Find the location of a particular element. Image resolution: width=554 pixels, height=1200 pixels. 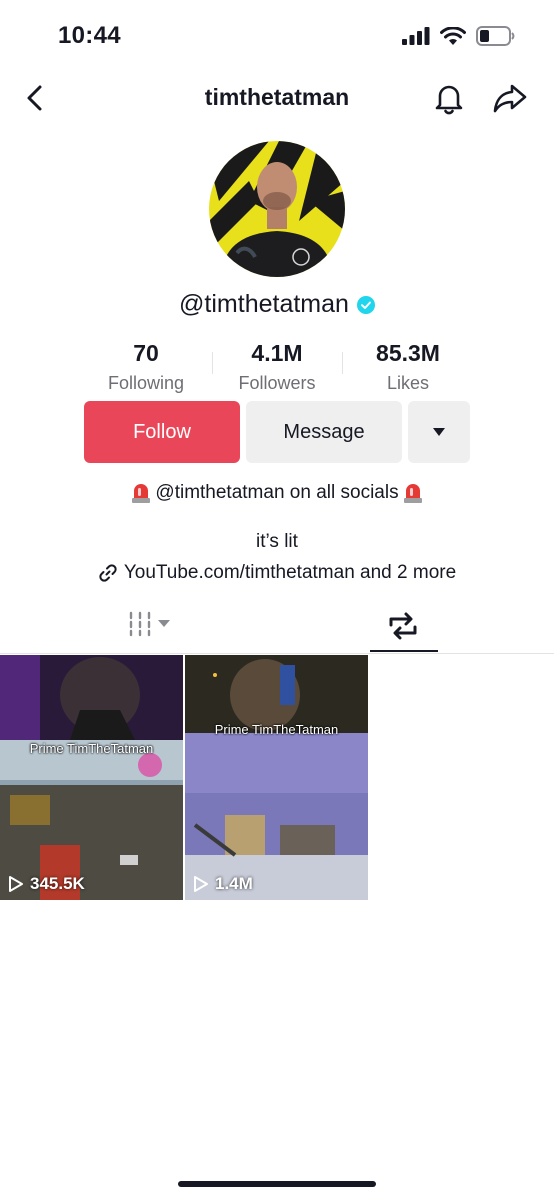

home-indicator is located at coordinates (277, 1184).